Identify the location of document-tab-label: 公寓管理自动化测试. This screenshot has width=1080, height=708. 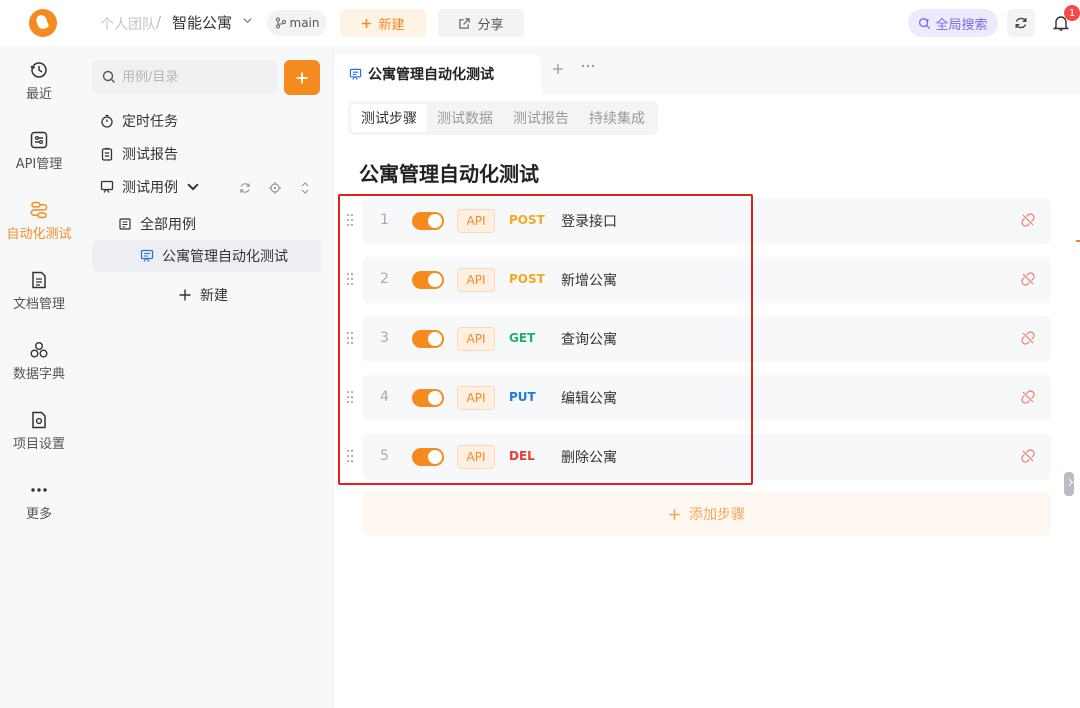
(431, 75).